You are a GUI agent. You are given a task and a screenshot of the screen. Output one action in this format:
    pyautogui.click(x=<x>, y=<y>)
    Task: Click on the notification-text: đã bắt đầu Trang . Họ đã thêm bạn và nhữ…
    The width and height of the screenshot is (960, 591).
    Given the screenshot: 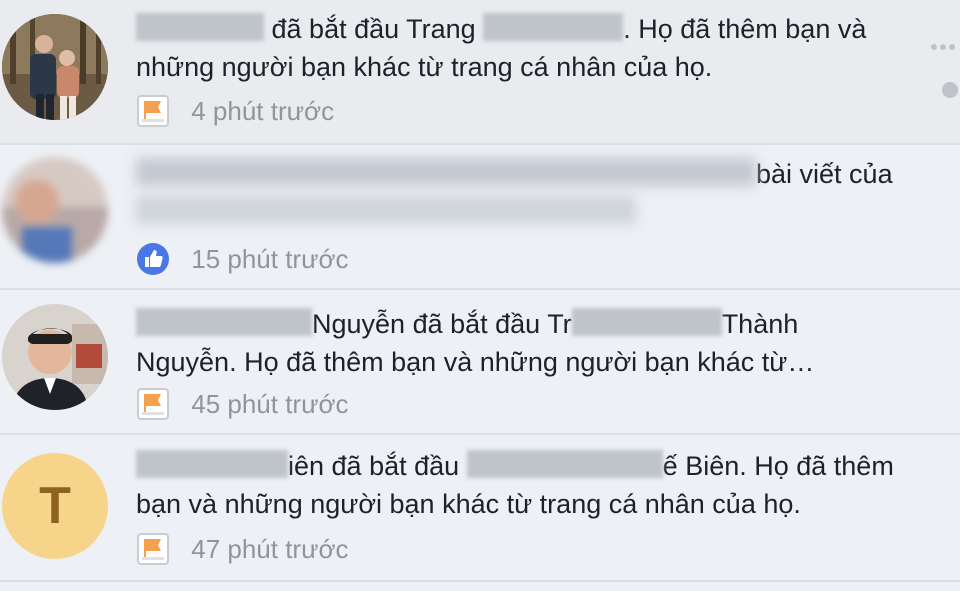 What is the action you would take?
    pyautogui.click(x=536, y=48)
    